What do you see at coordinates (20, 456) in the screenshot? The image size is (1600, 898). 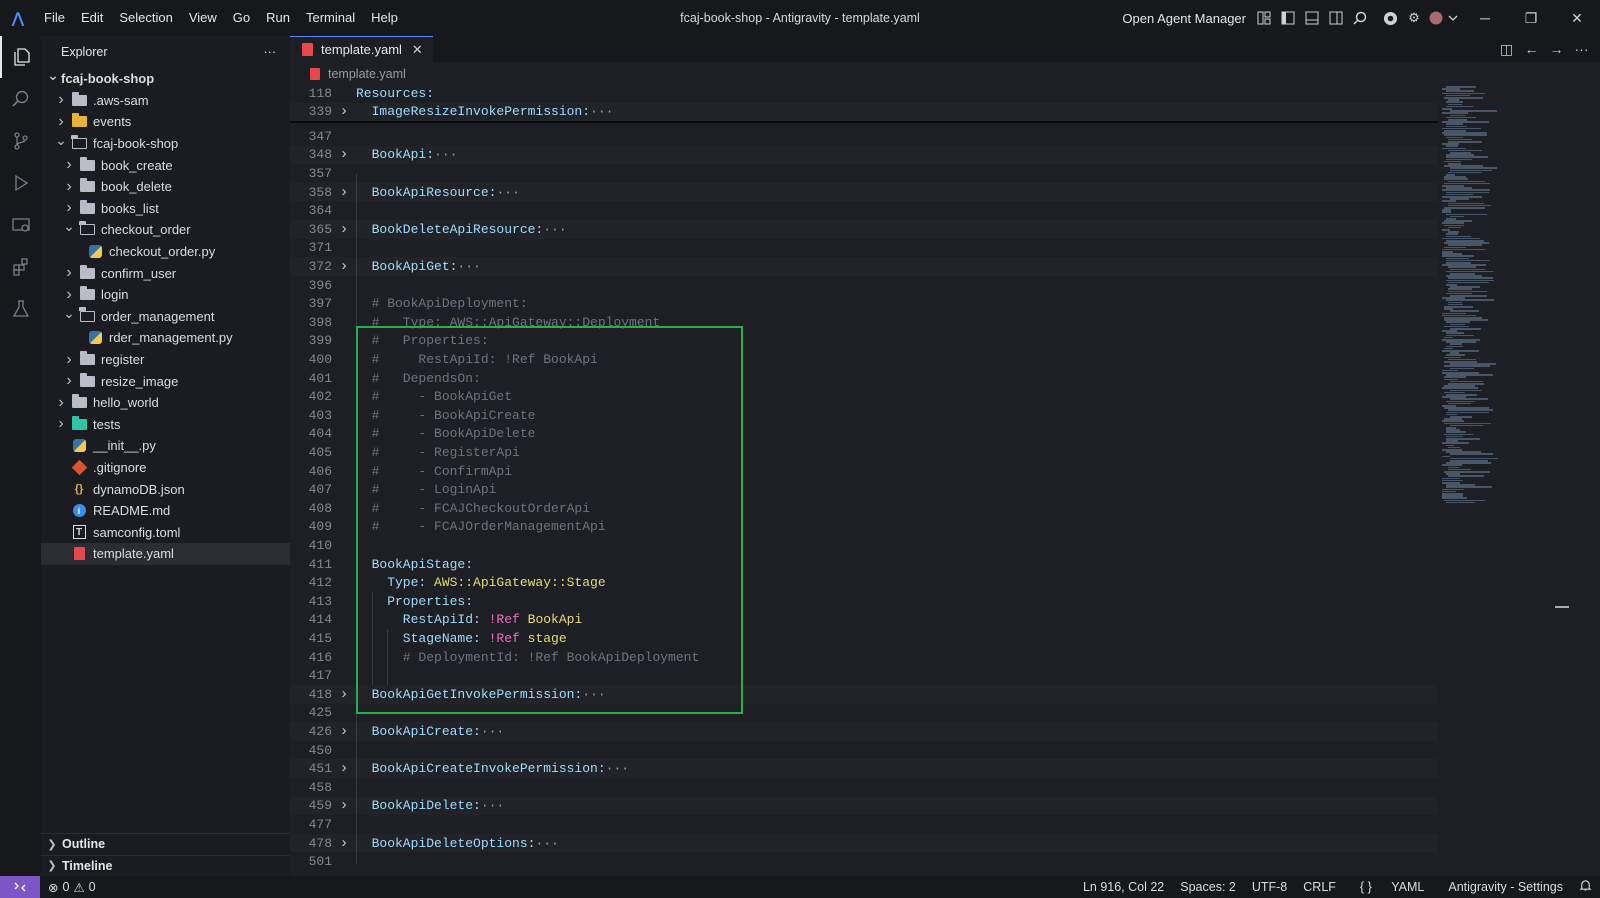 I see `activity-bar` at bounding box center [20, 456].